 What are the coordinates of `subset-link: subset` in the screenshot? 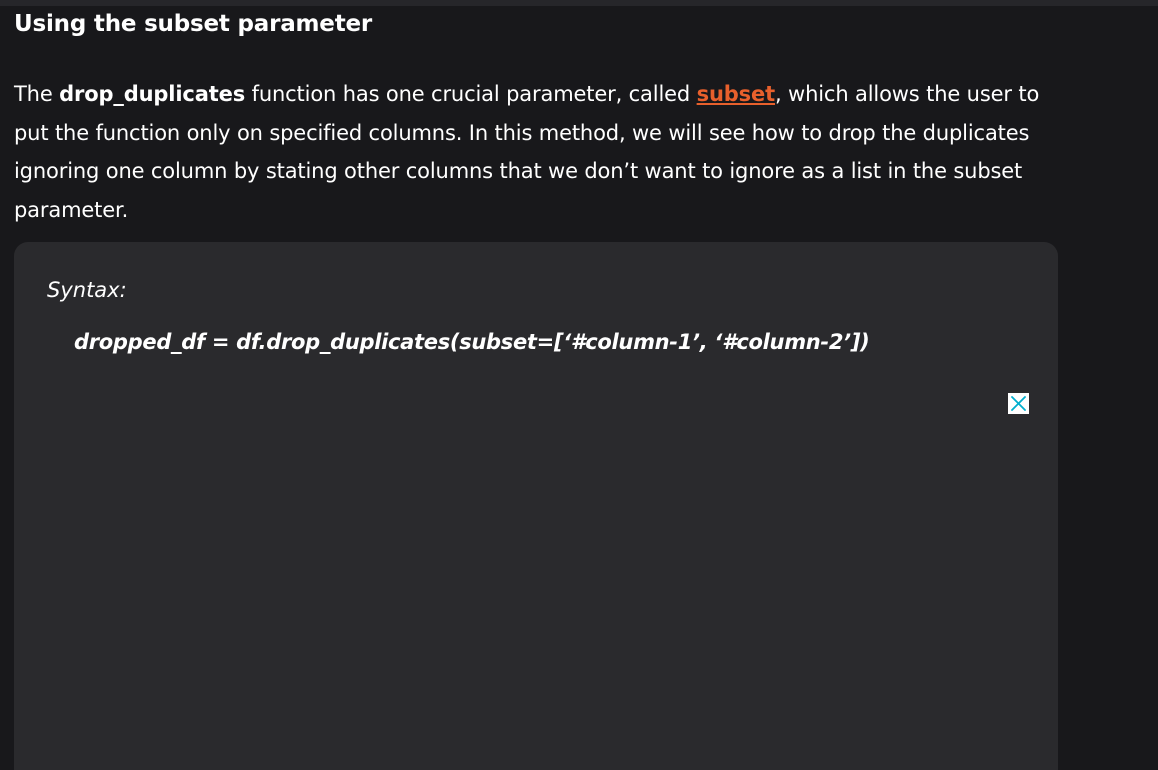 It's located at (736, 94).